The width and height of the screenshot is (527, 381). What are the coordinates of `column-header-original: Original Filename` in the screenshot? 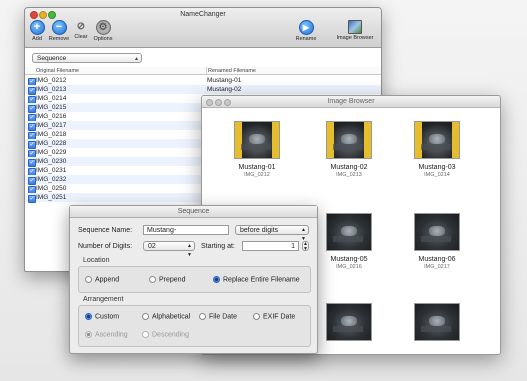 It's located at (115, 71).